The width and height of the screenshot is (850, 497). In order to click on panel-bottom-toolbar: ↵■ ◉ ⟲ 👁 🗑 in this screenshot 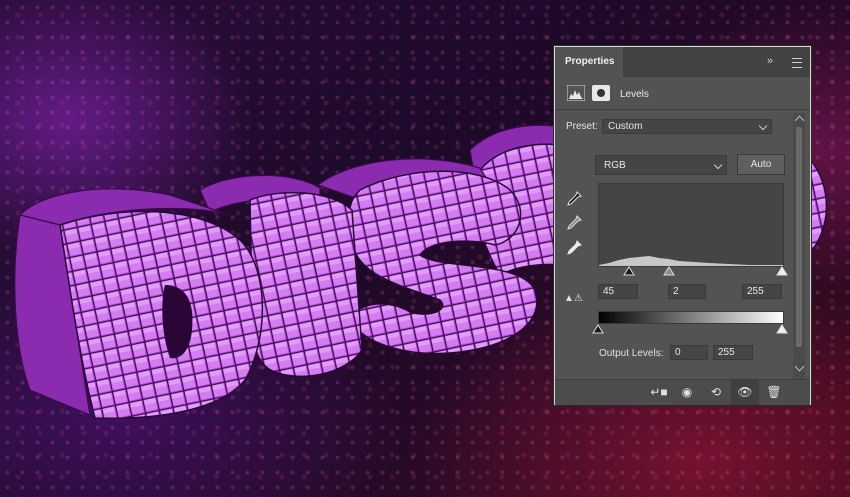, I will do `click(682, 392)`.